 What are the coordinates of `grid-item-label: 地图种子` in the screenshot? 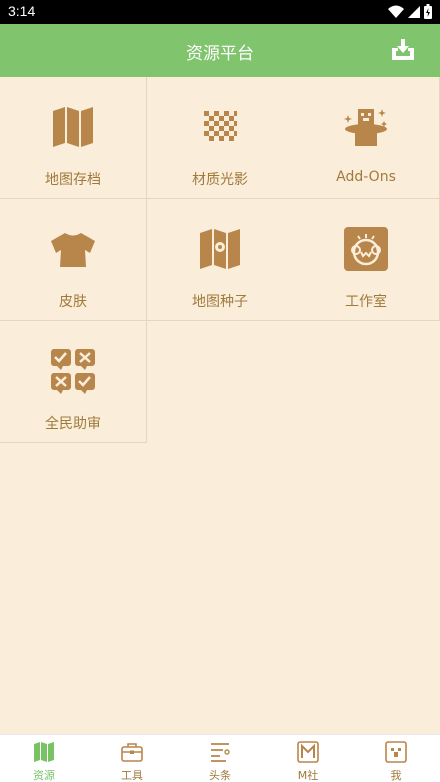 It's located at (220, 302).